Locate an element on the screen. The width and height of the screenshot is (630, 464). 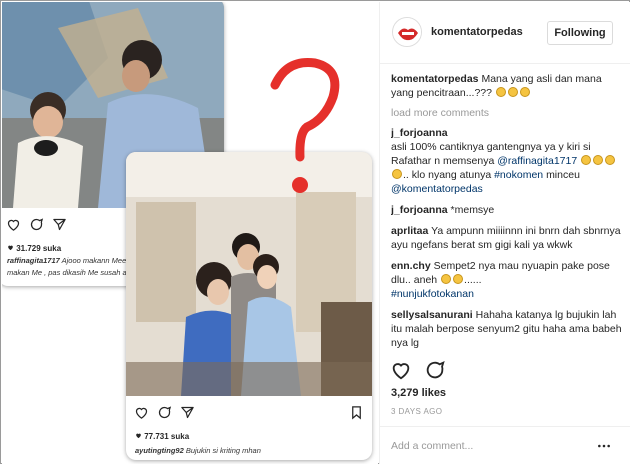
comment-text: *memsye is located at coordinates (472, 210).